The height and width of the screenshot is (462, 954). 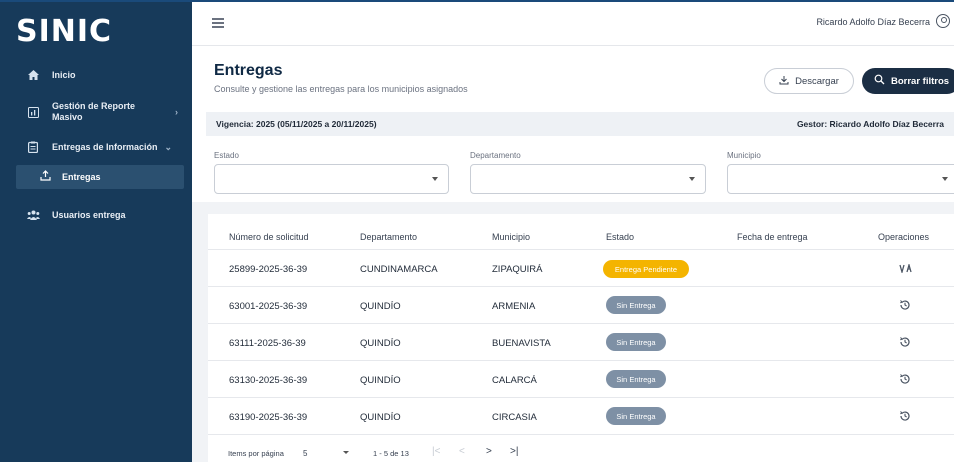 I want to click on upload-icon, so click(x=45, y=177).